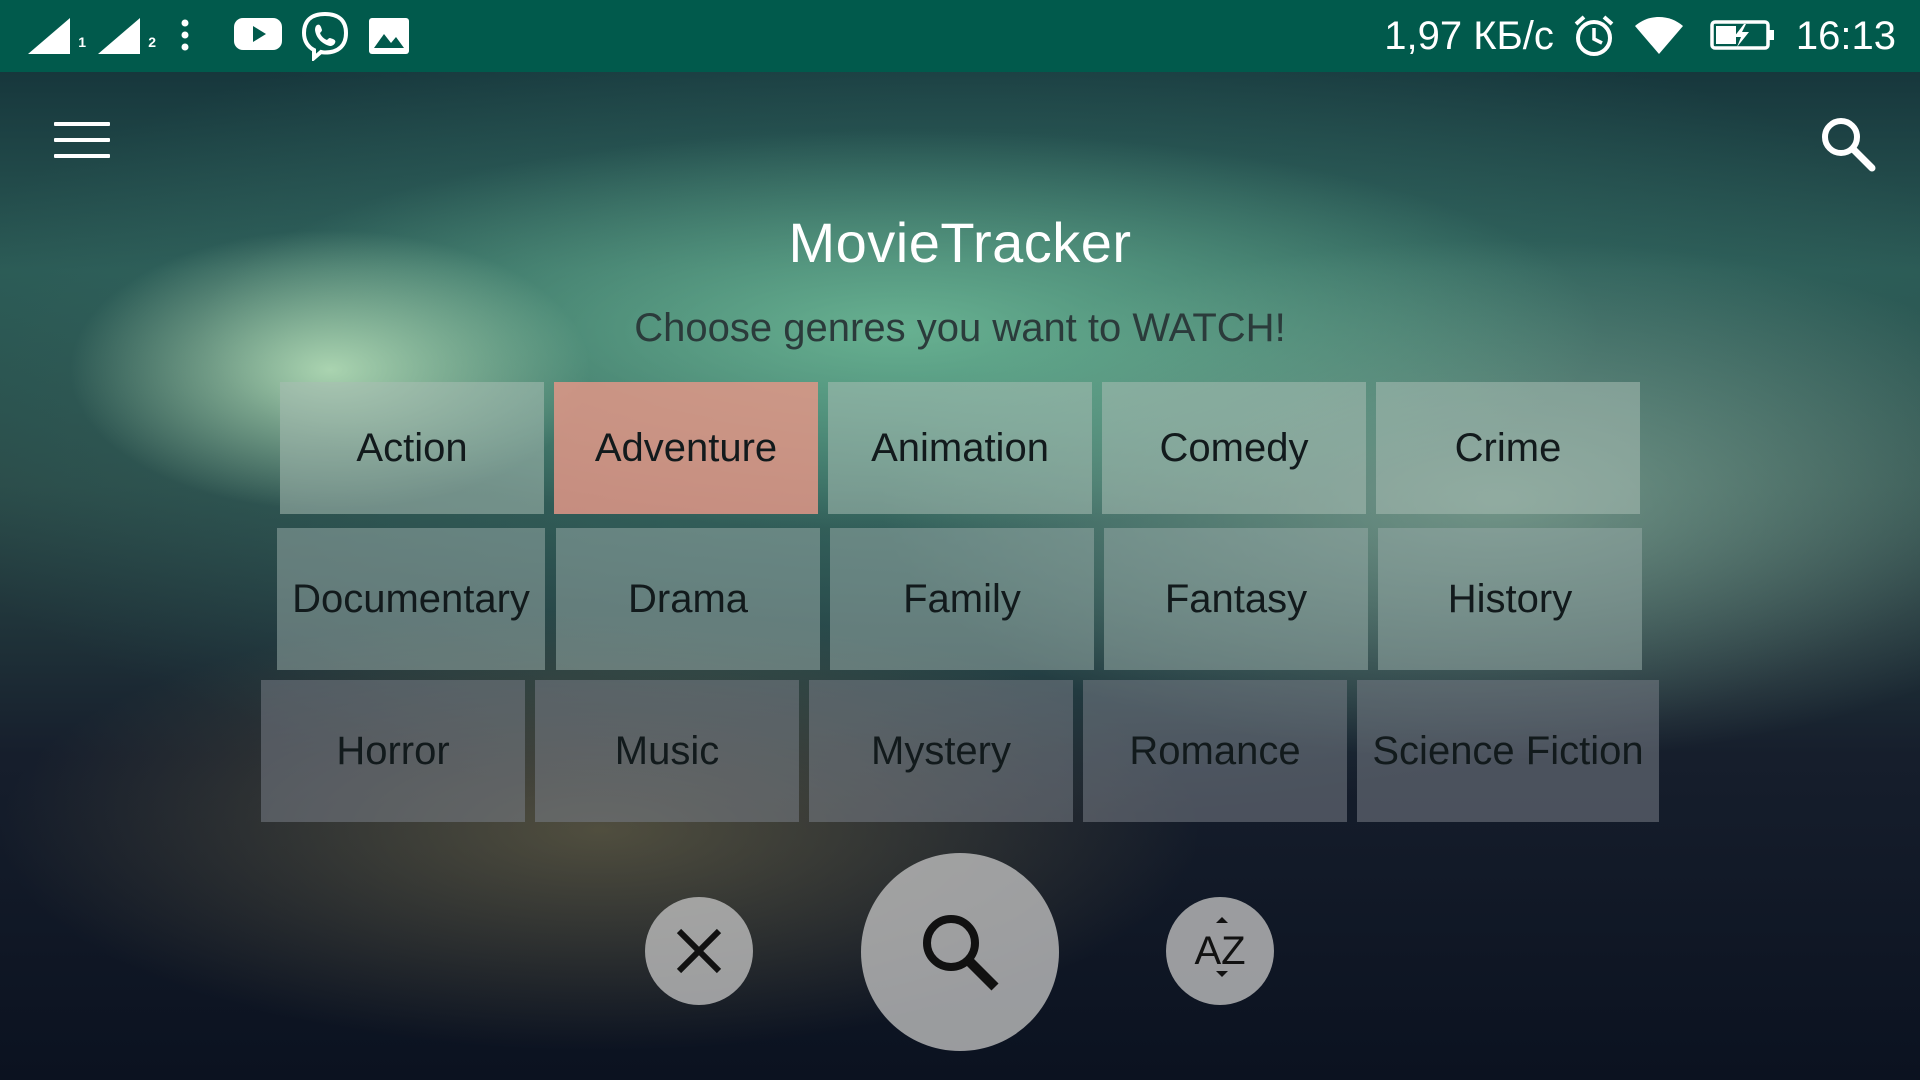  I want to click on sort-az-button: AZ, so click(1220, 951).